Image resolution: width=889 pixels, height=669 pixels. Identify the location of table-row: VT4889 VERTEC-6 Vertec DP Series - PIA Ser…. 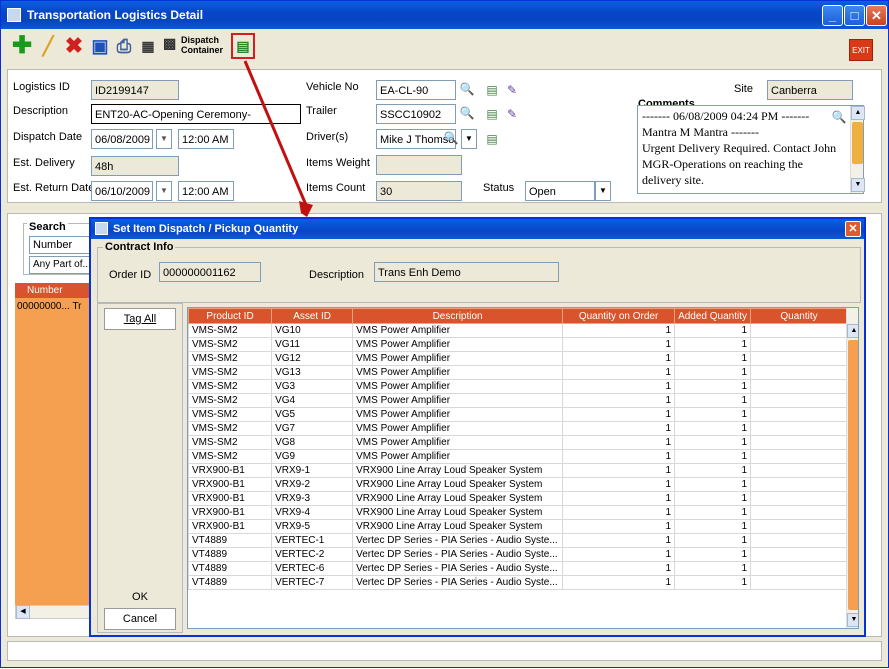
(518, 568).